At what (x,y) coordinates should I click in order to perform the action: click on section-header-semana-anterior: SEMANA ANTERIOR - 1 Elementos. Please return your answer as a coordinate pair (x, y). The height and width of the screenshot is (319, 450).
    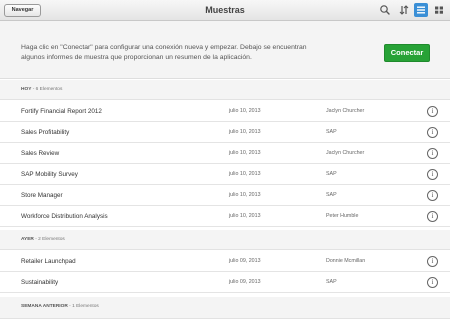
    Looking at the image, I should click on (225, 308).